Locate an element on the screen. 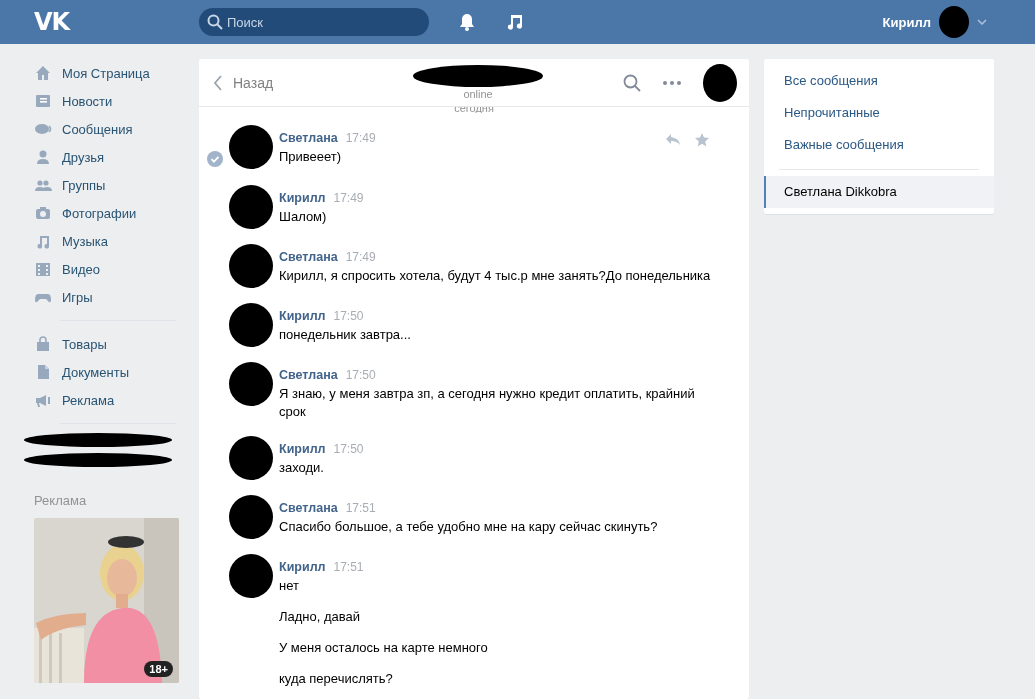 The width and height of the screenshot is (1035, 699). nav-item: Моя Страница is located at coordinates (92, 73).